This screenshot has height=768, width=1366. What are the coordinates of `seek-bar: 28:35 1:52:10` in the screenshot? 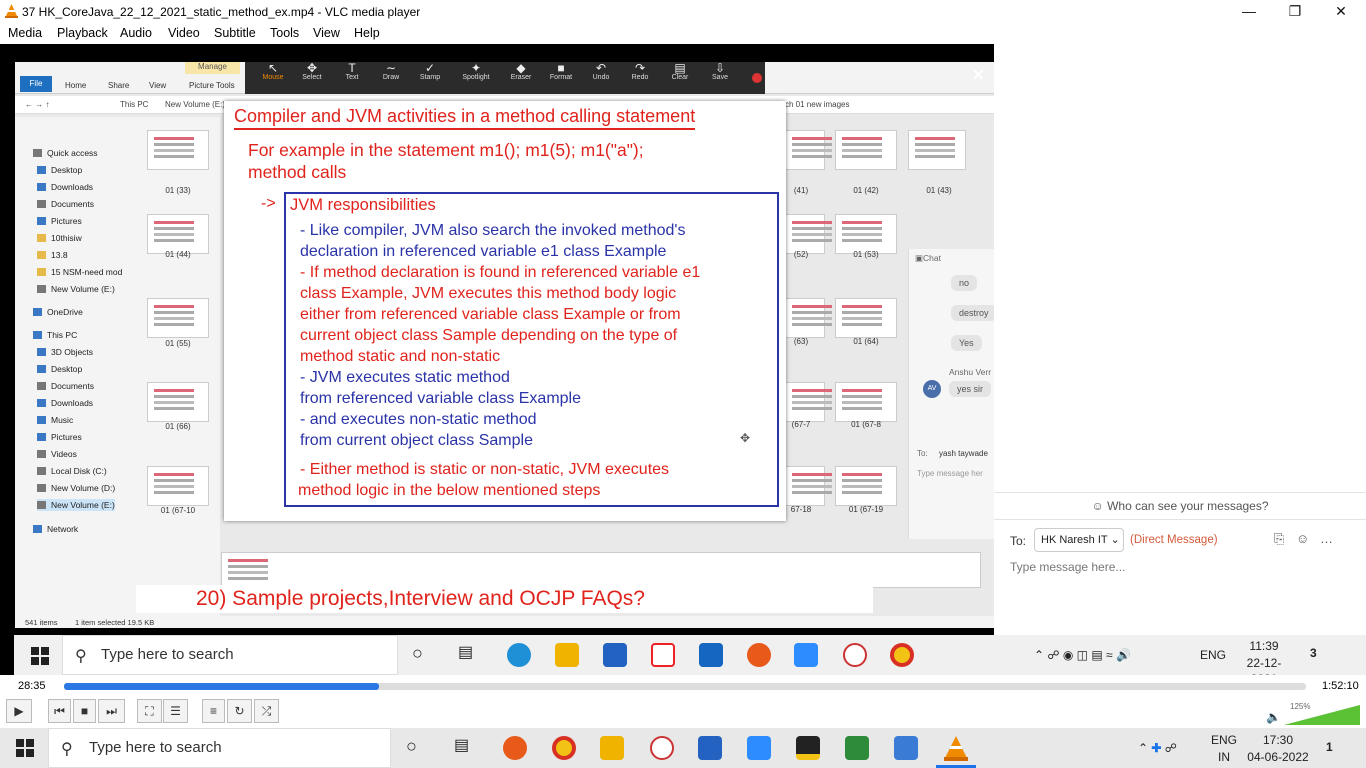 It's located at (683, 686).